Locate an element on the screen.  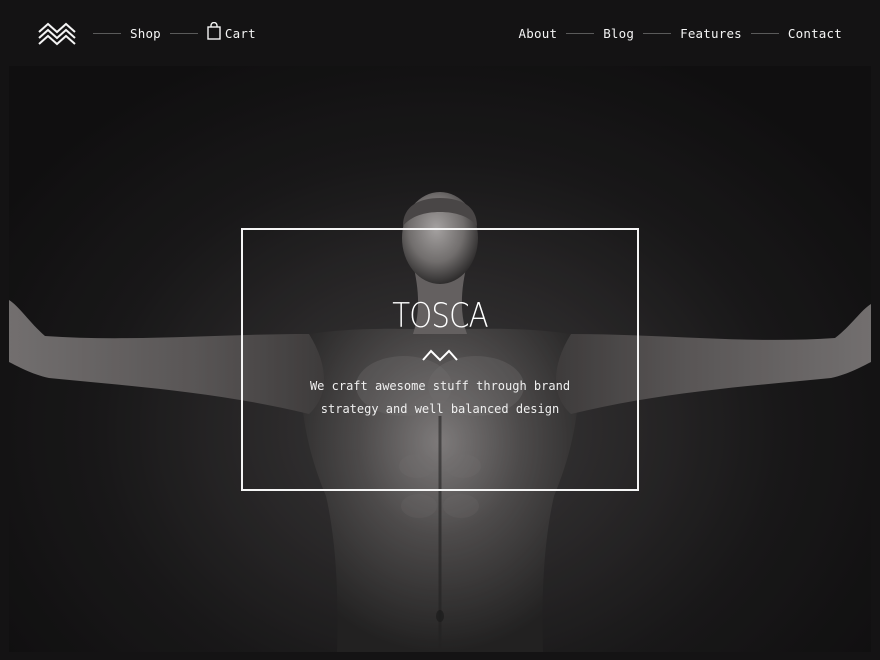
primary-nav-right: About Blog Features Contact is located at coordinates (680, 33).